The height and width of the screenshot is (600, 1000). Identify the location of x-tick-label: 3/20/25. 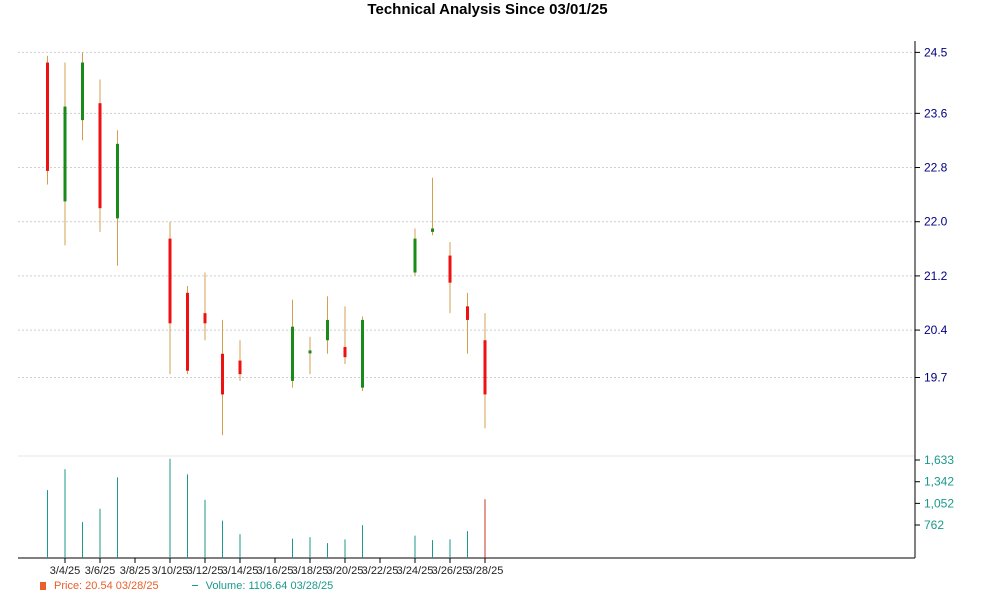
(345, 571).